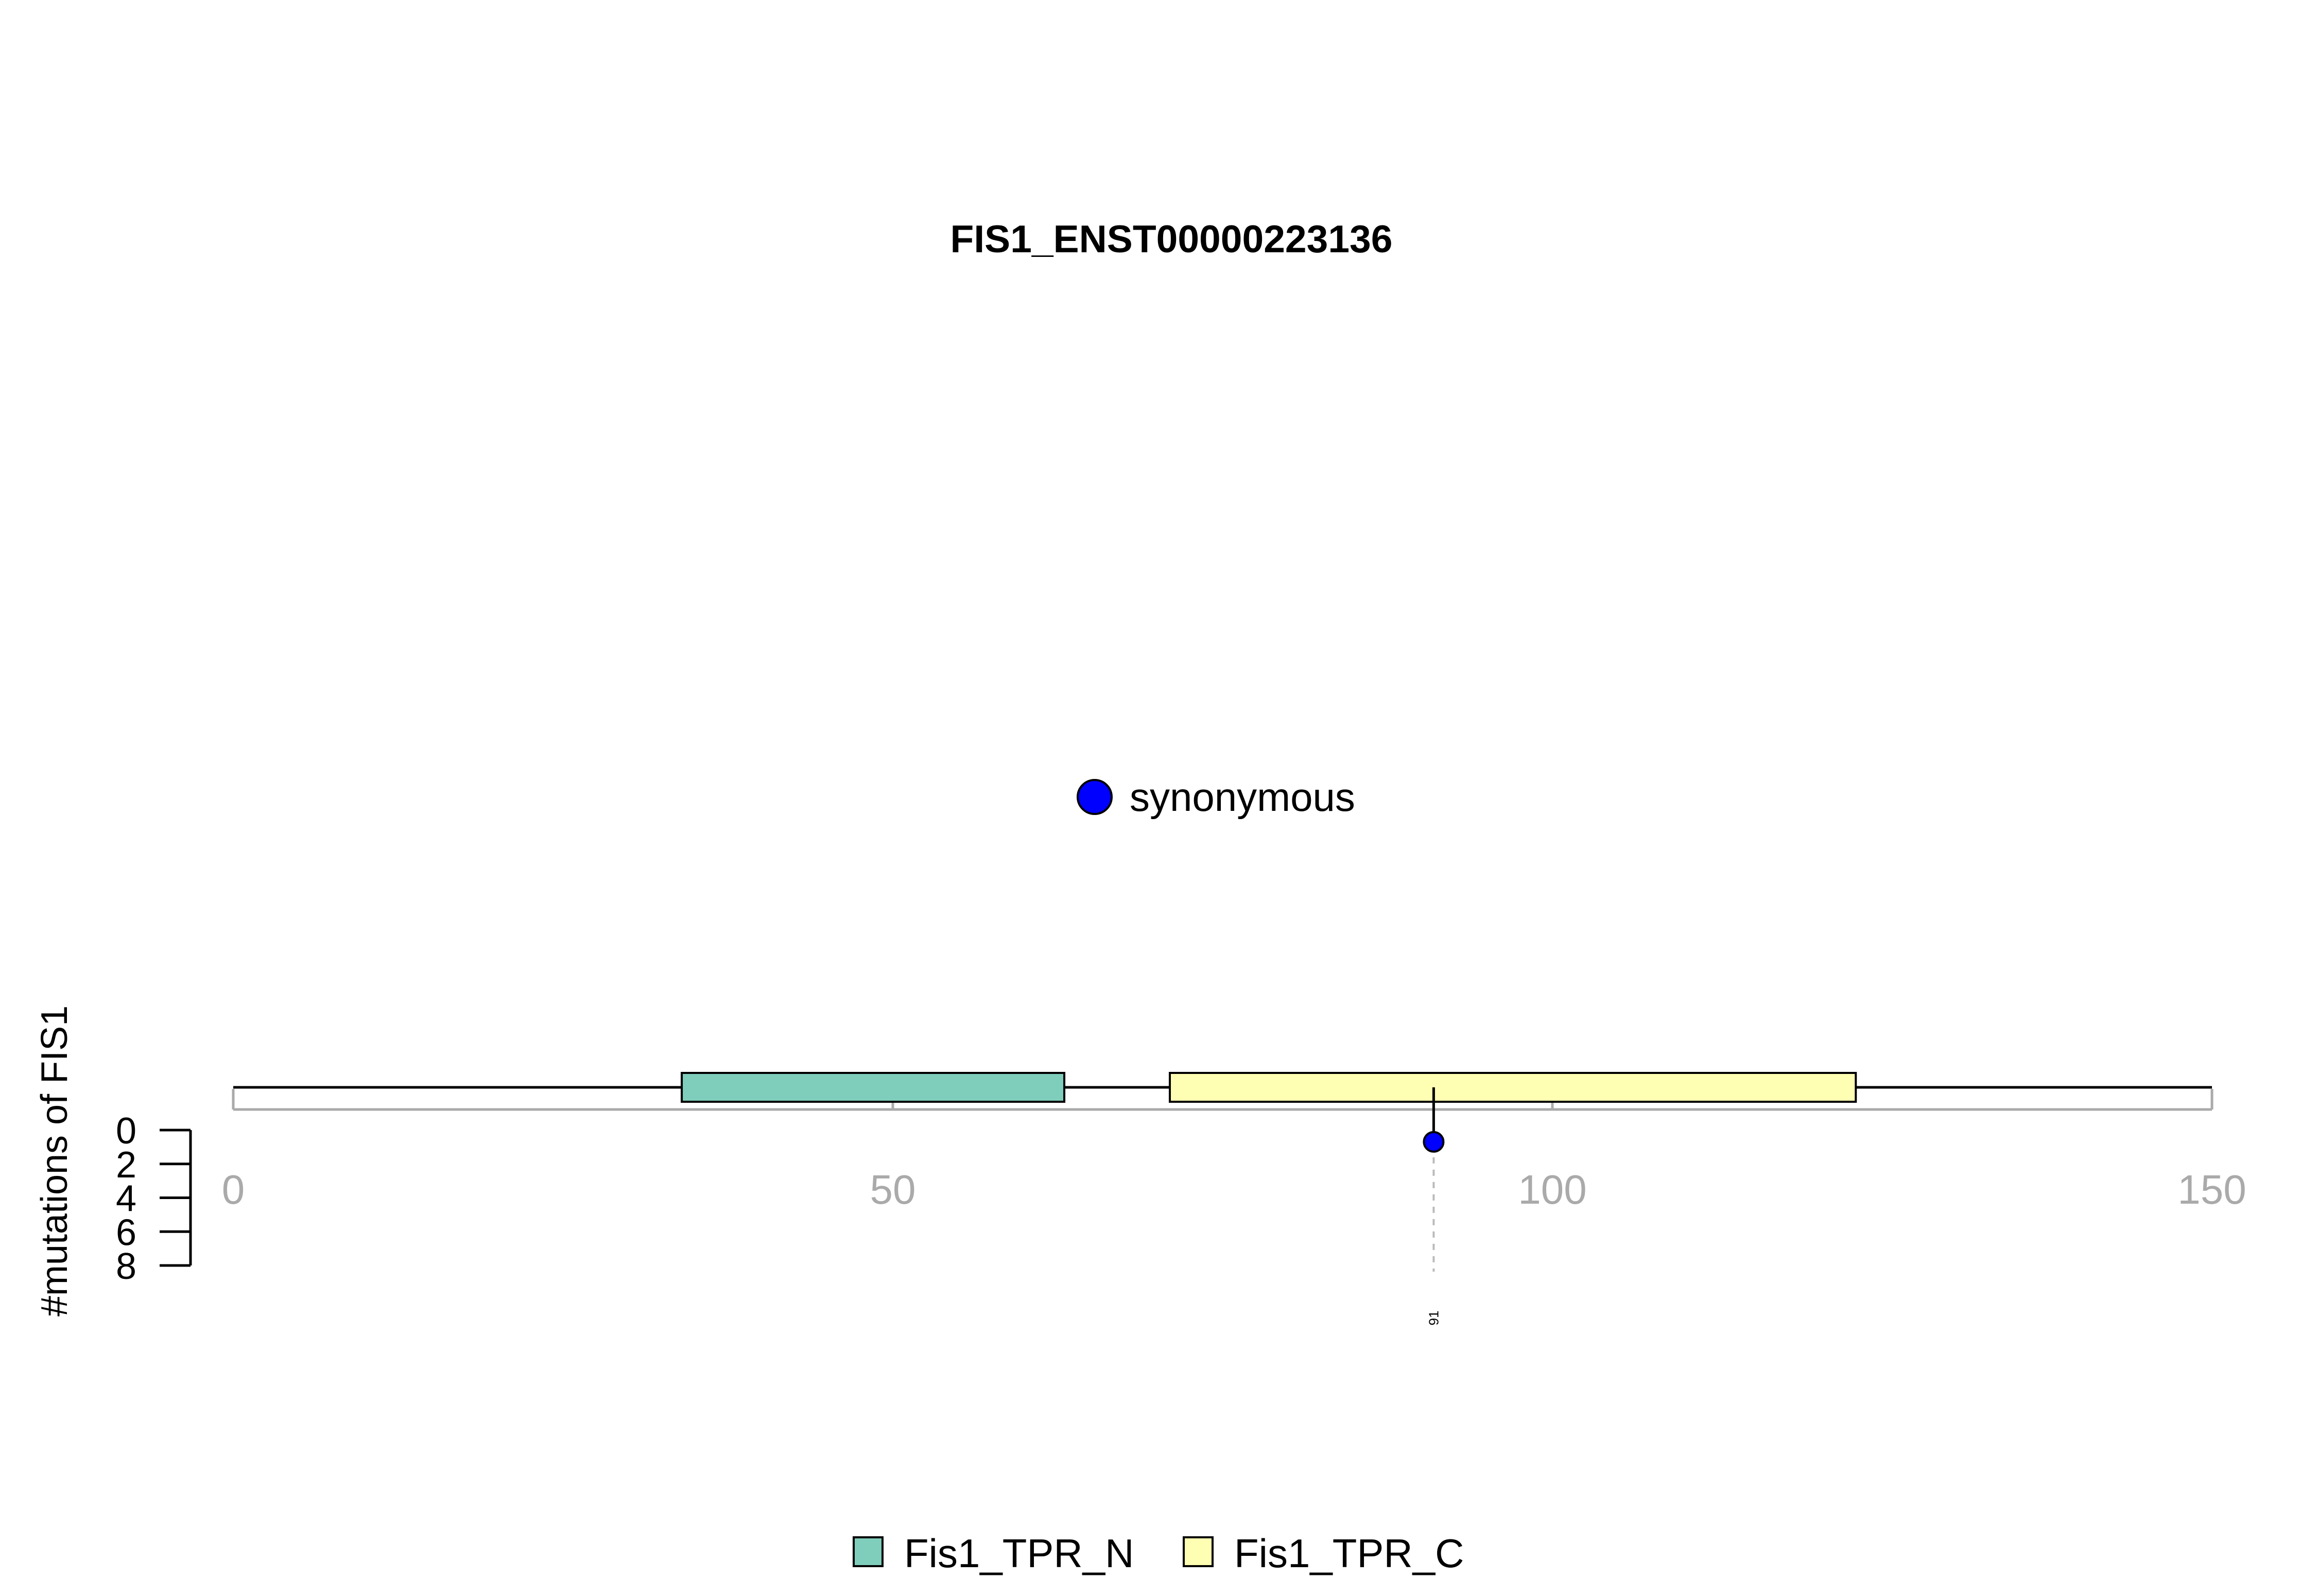 The image size is (2317, 1596). I want to click on y-tick-label-8: 8, so click(126, 1267).